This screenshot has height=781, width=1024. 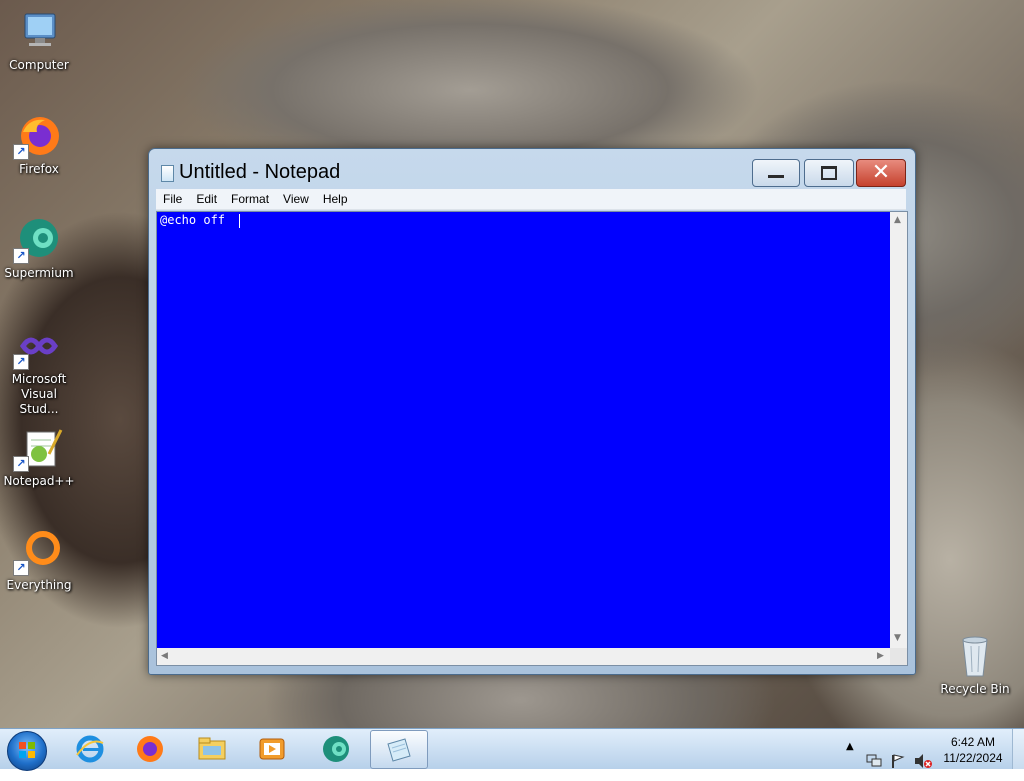 What do you see at coordinates (532, 169) in the screenshot?
I see `title-bar: Untitled - Notepad ✕` at bounding box center [532, 169].